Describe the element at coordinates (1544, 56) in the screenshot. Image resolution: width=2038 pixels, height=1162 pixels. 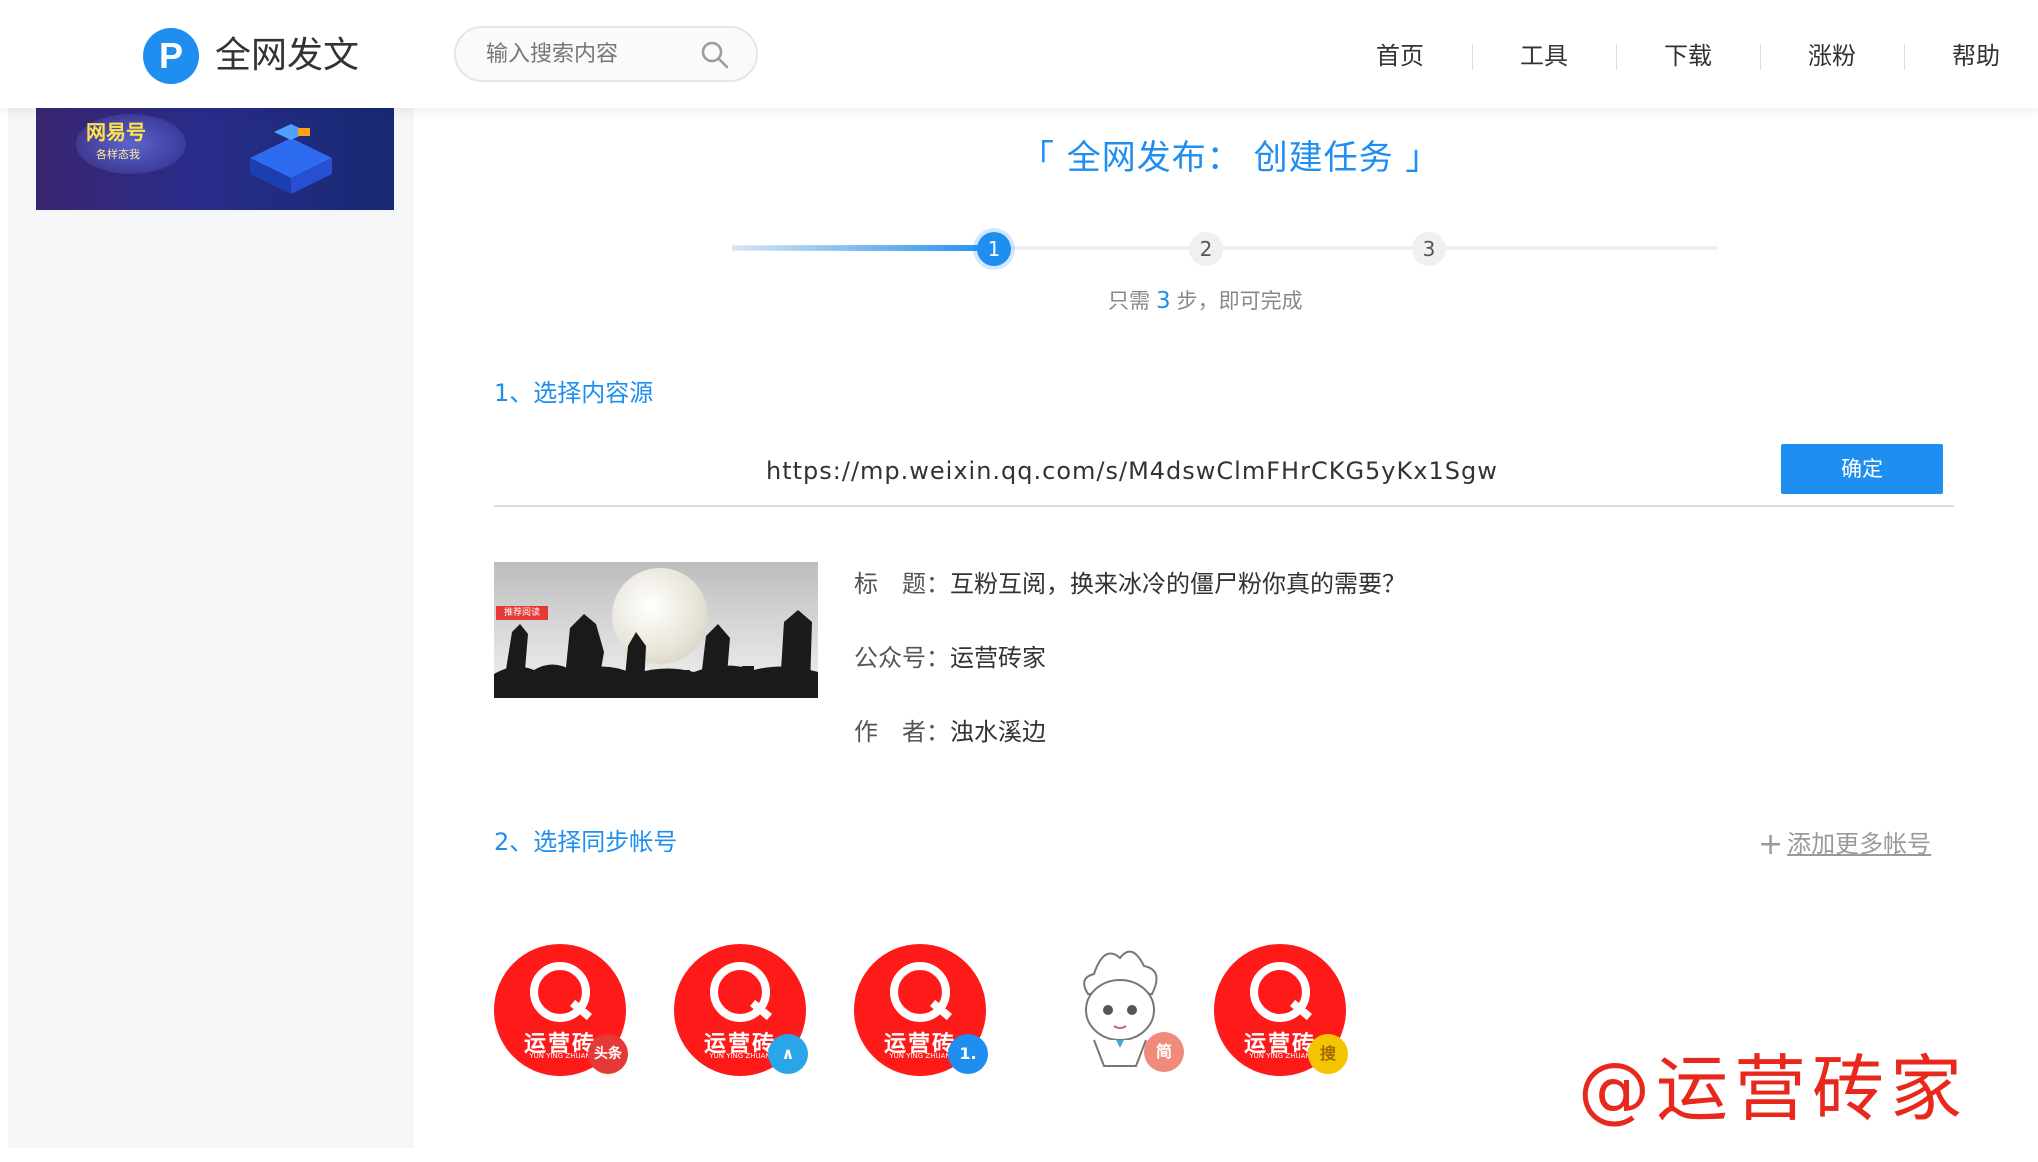
I see `nav-tools: 工具` at that location.